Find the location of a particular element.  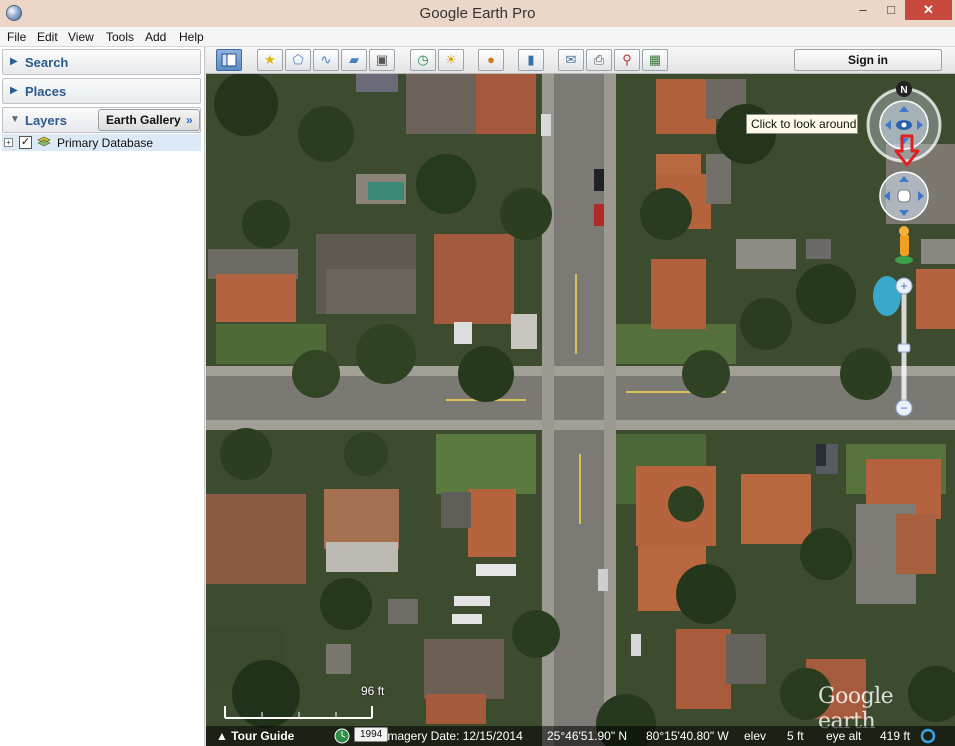

navigation-controls: N + − is located at coordinates (908, 250).